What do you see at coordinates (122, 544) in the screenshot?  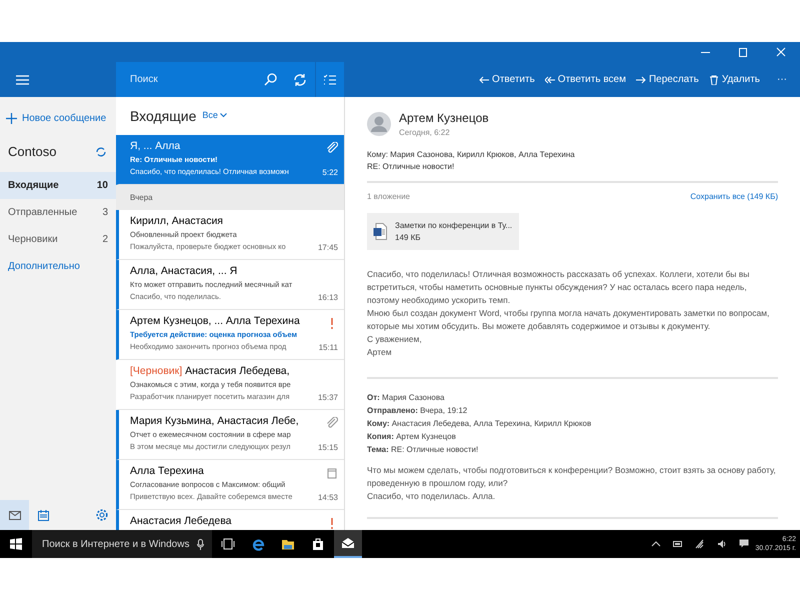 I see `taskbar-search-field: Поиск в Интернете и в Windows` at bounding box center [122, 544].